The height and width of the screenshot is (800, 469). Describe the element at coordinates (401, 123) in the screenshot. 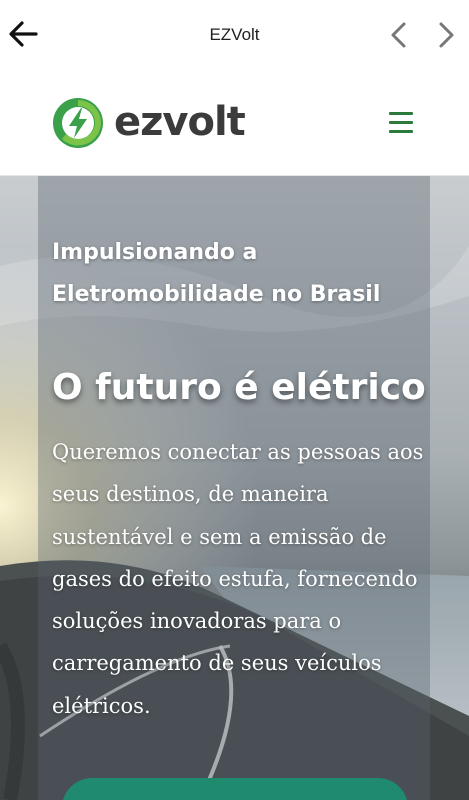

I see `hamburger-menu-icon` at that location.